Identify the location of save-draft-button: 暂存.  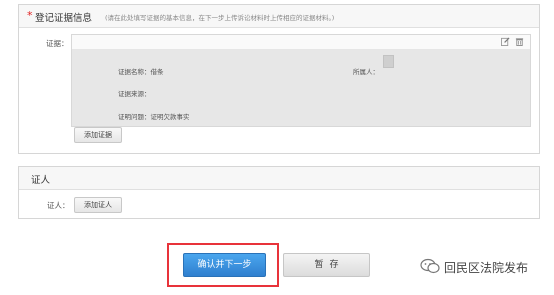
(326, 265).